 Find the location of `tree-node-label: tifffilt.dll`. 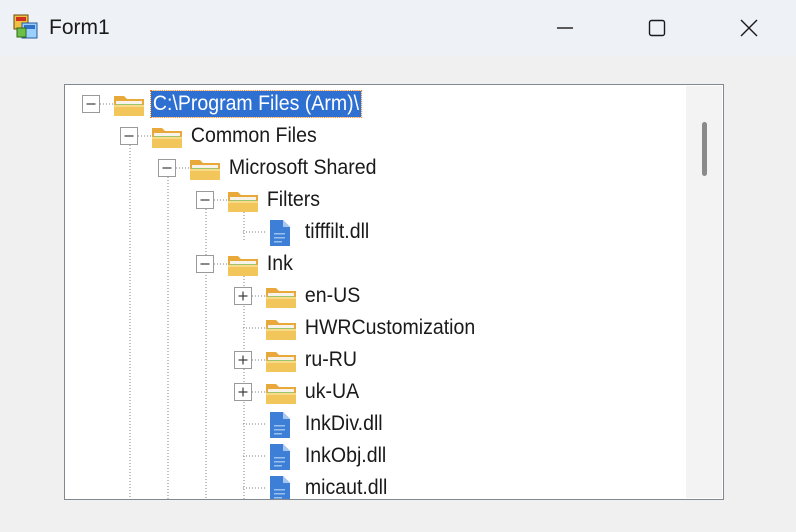

tree-node-label: tifffilt.dll is located at coordinates (337, 231).